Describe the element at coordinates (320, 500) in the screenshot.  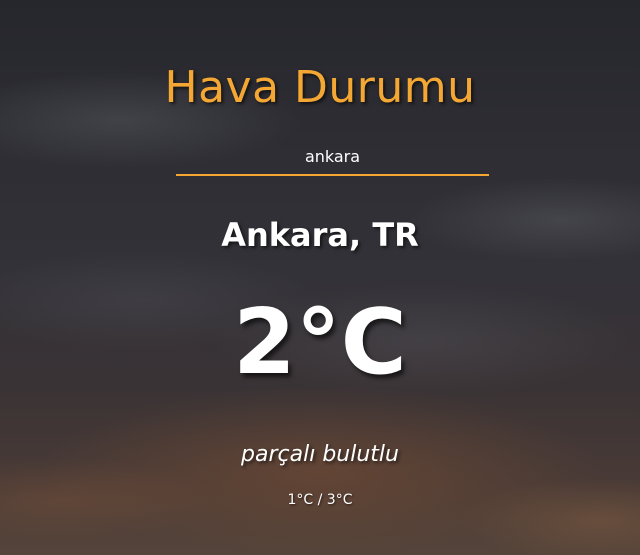
I see `temperature-range: 1°C / 3°C` at that location.